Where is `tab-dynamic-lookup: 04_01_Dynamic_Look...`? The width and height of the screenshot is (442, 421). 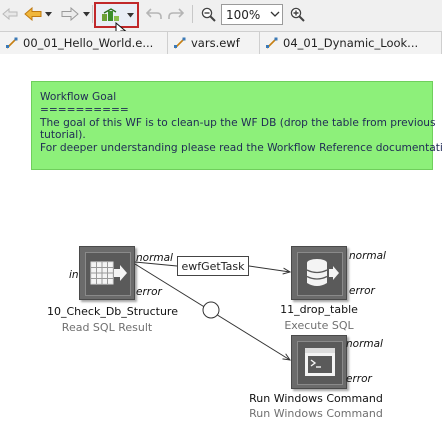 tab-dynamic-lookup: 04_01_Dynamic_Look... is located at coordinates (351, 43).